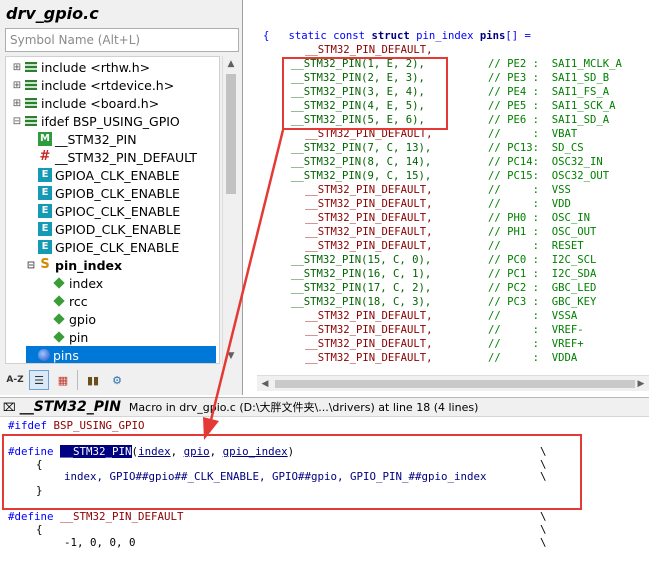  I want to click on tree-item-label: __STM32_PIN_DEFAULT, so click(126, 157).